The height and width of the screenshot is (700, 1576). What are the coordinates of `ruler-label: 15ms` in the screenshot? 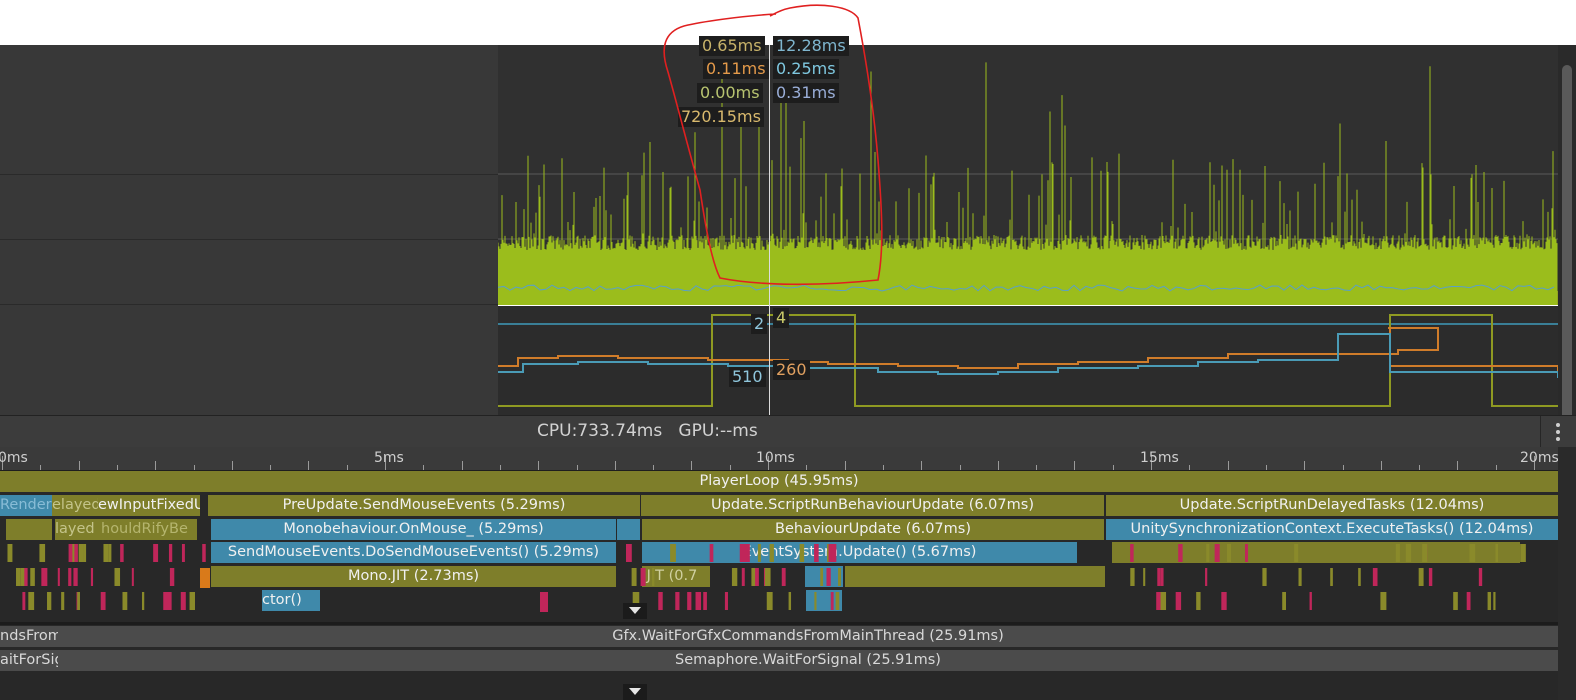 It's located at (1159, 458).